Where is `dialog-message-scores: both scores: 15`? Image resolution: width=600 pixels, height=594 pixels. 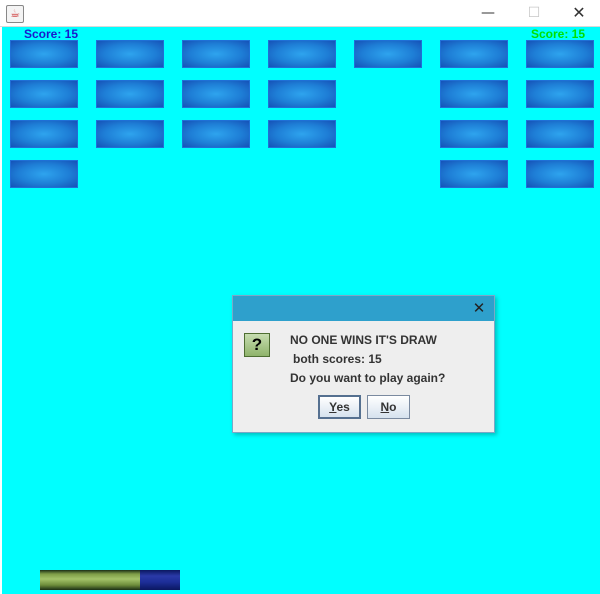 dialog-message-scores: both scores: 15 is located at coordinates (337, 359).